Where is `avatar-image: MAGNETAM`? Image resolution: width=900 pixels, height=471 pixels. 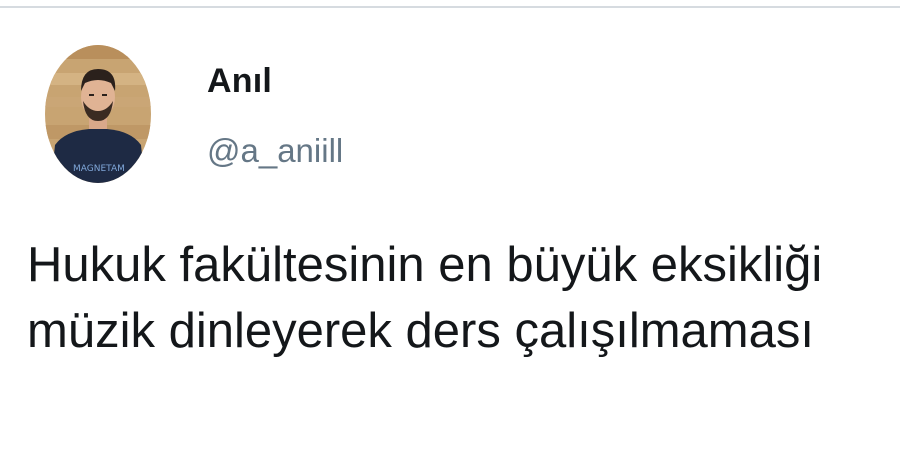
avatar-image: MAGNETAM is located at coordinates (98, 114).